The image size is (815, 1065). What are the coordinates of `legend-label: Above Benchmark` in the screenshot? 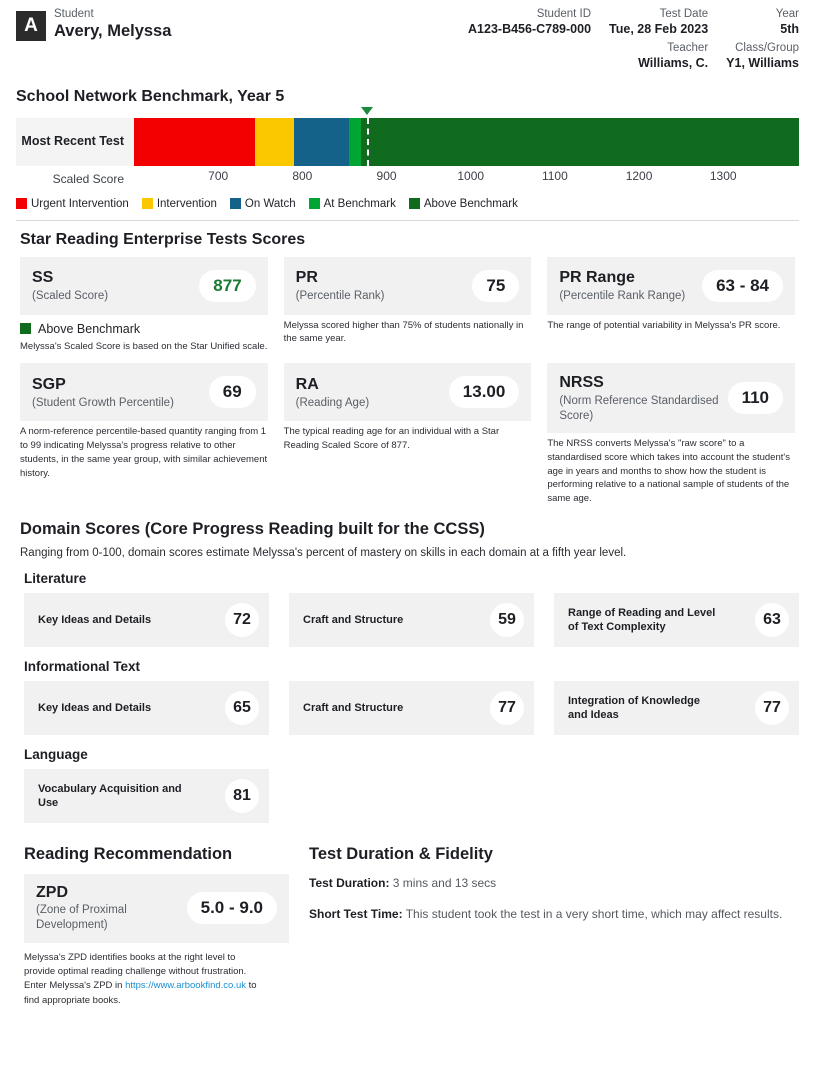 It's located at (470, 203).